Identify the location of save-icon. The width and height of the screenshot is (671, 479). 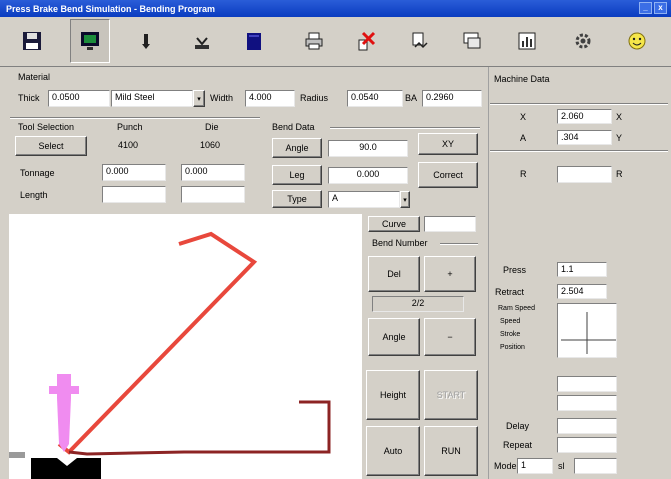
(32, 41).